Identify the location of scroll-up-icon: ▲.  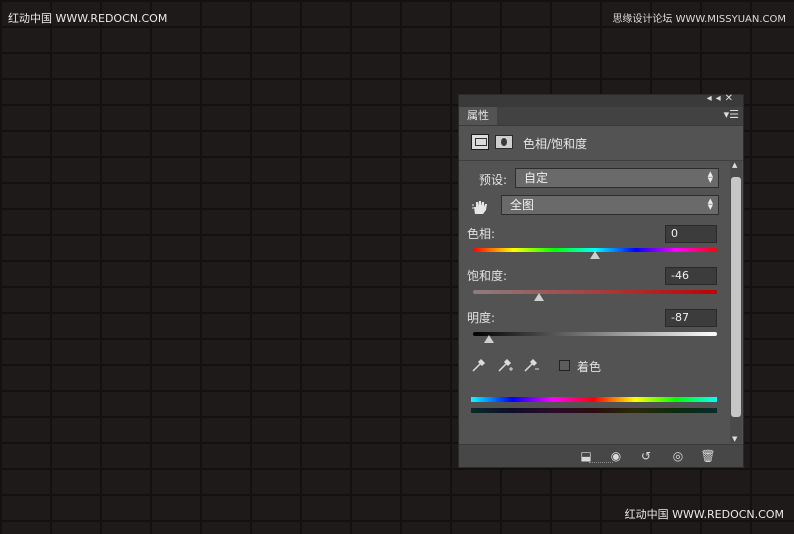
(734, 165).